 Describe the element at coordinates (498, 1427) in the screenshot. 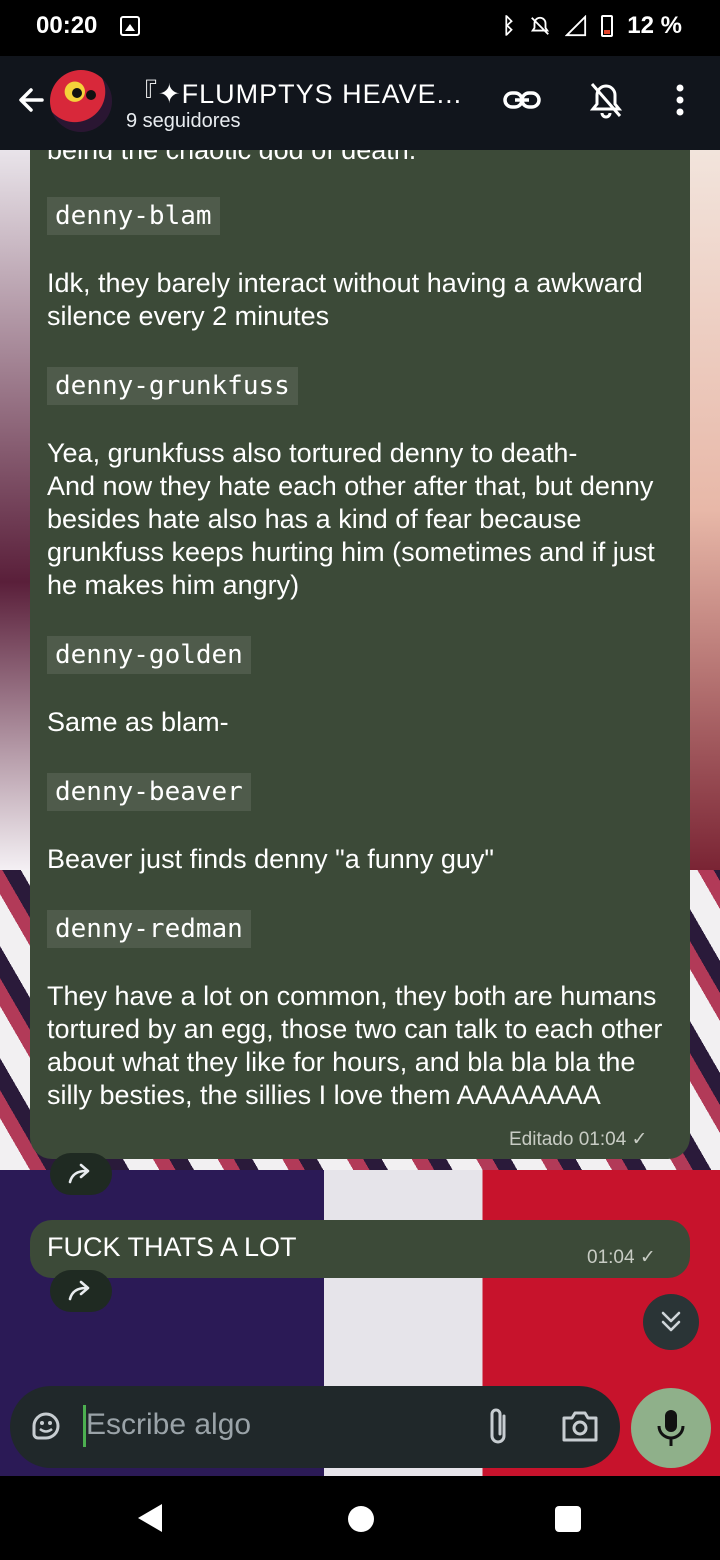

I see `paperclip-icon` at that location.